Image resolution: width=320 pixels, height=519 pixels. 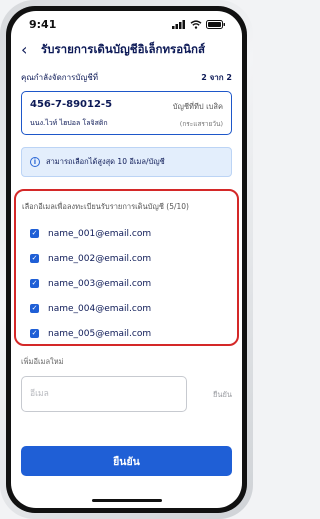 I want to click on email-option-label: name_003@email.com, so click(x=100, y=283).